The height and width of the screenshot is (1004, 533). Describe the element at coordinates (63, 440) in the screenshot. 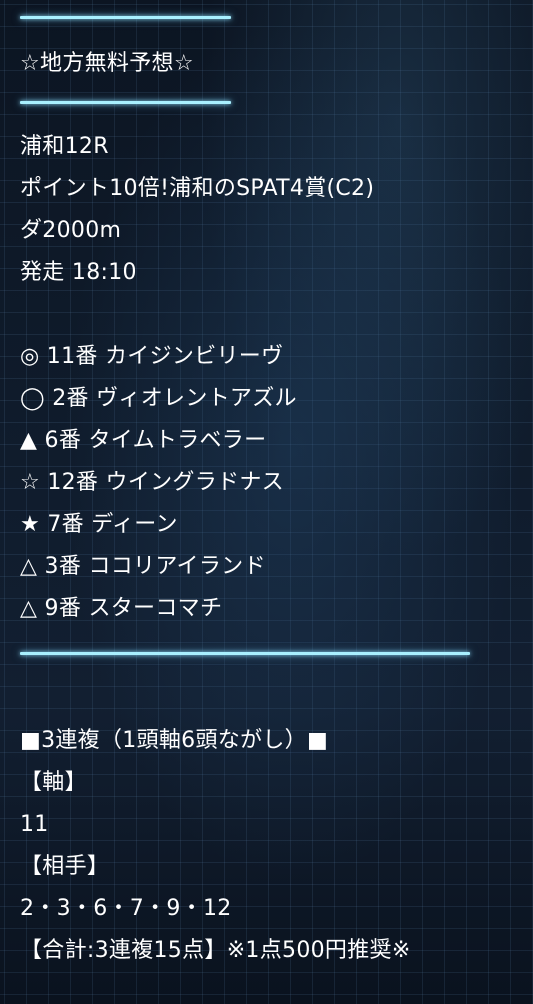

I see `pick-number: 6番` at that location.